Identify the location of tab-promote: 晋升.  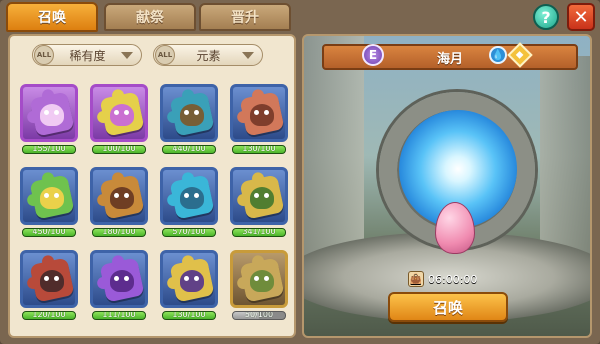
(245, 17).